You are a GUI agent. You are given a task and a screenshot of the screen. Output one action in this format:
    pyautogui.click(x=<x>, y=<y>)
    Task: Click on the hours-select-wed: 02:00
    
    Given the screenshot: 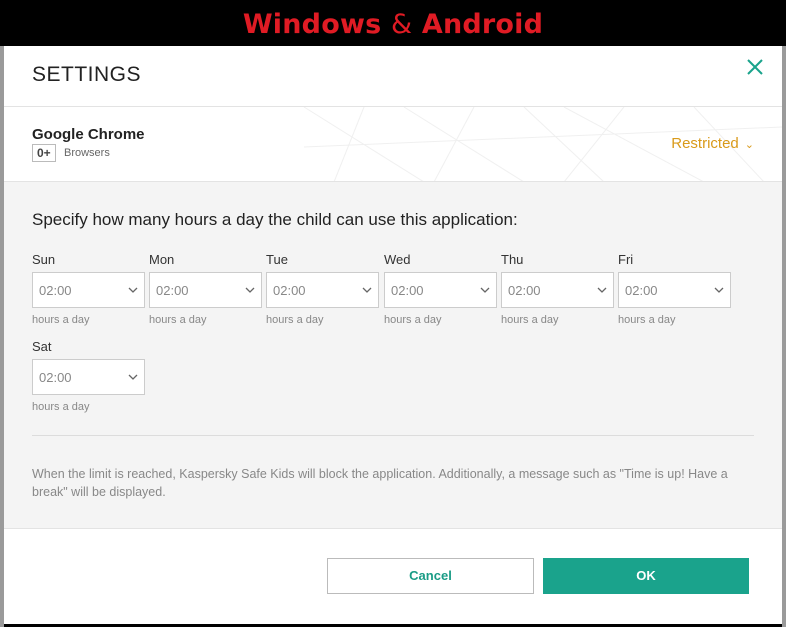 What is the action you would take?
    pyautogui.click(x=440, y=290)
    